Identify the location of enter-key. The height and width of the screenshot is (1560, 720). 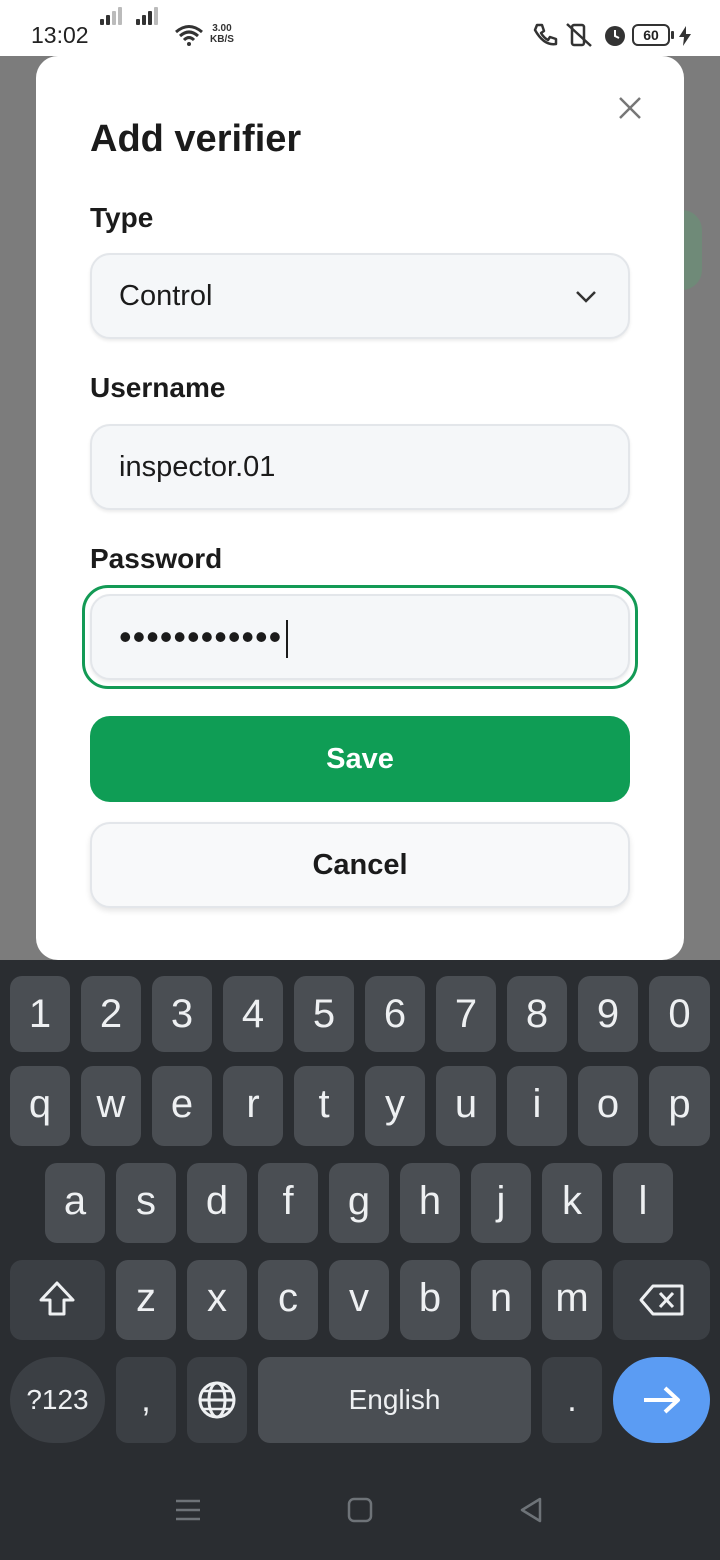
(661, 1400).